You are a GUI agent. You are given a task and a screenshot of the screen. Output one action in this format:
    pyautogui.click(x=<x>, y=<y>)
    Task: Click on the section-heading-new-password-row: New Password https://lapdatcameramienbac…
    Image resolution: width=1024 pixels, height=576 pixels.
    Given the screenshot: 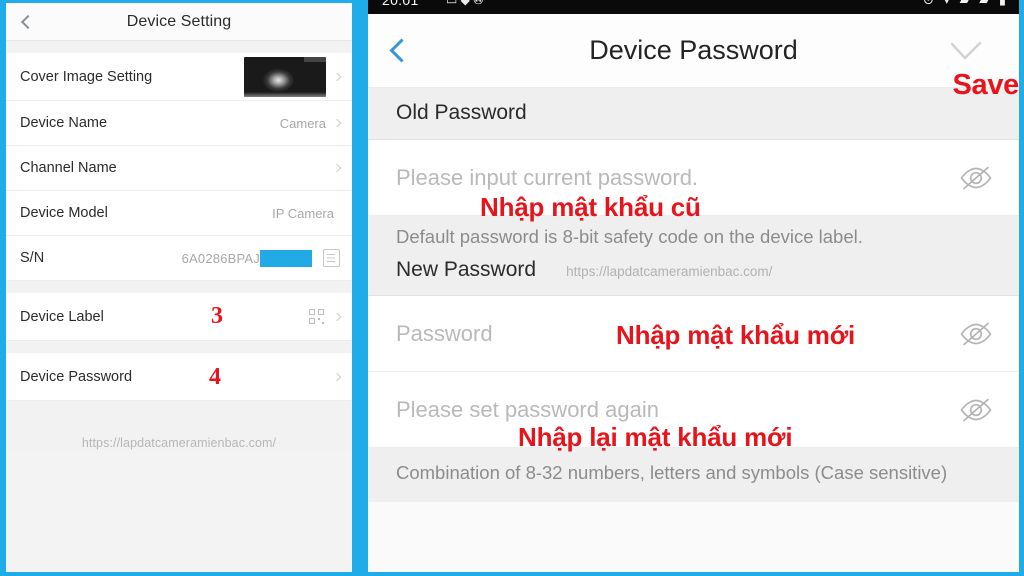 What is the action you would take?
    pyautogui.click(x=693, y=276)
    